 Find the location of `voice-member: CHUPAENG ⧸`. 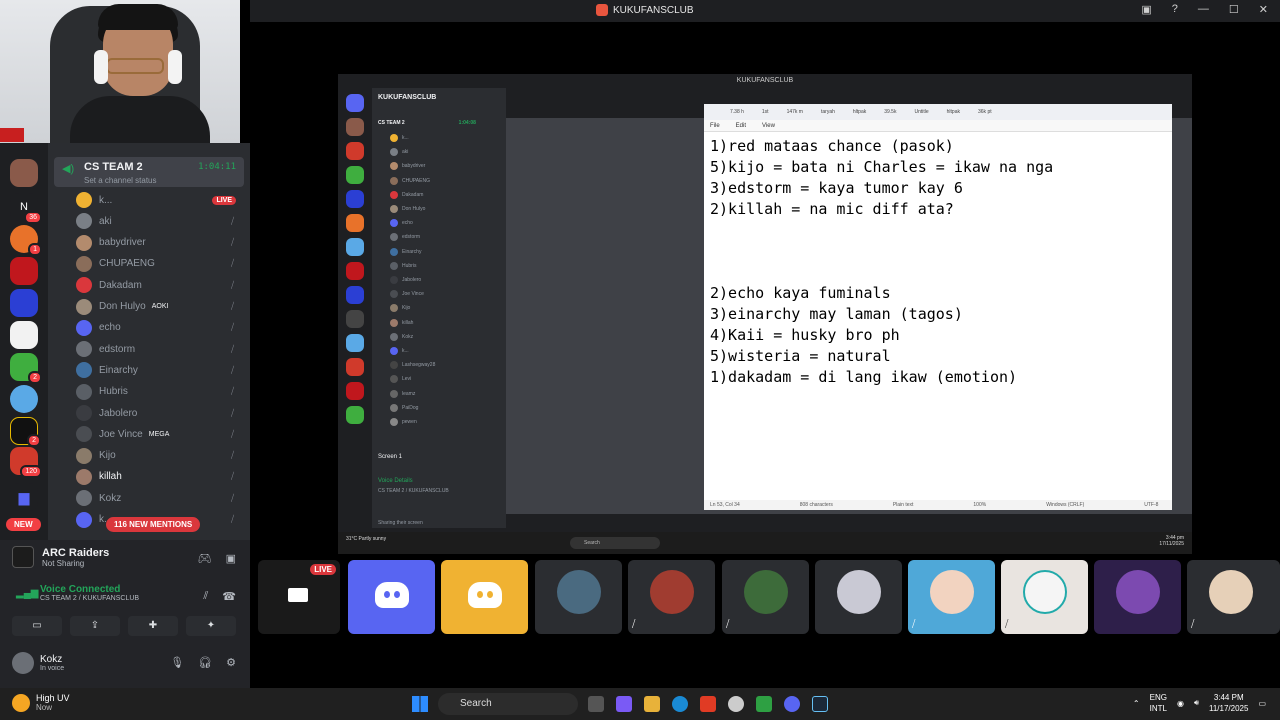

voice-member: CHUPAENG ⧸ is located at coordinates (160, 264).